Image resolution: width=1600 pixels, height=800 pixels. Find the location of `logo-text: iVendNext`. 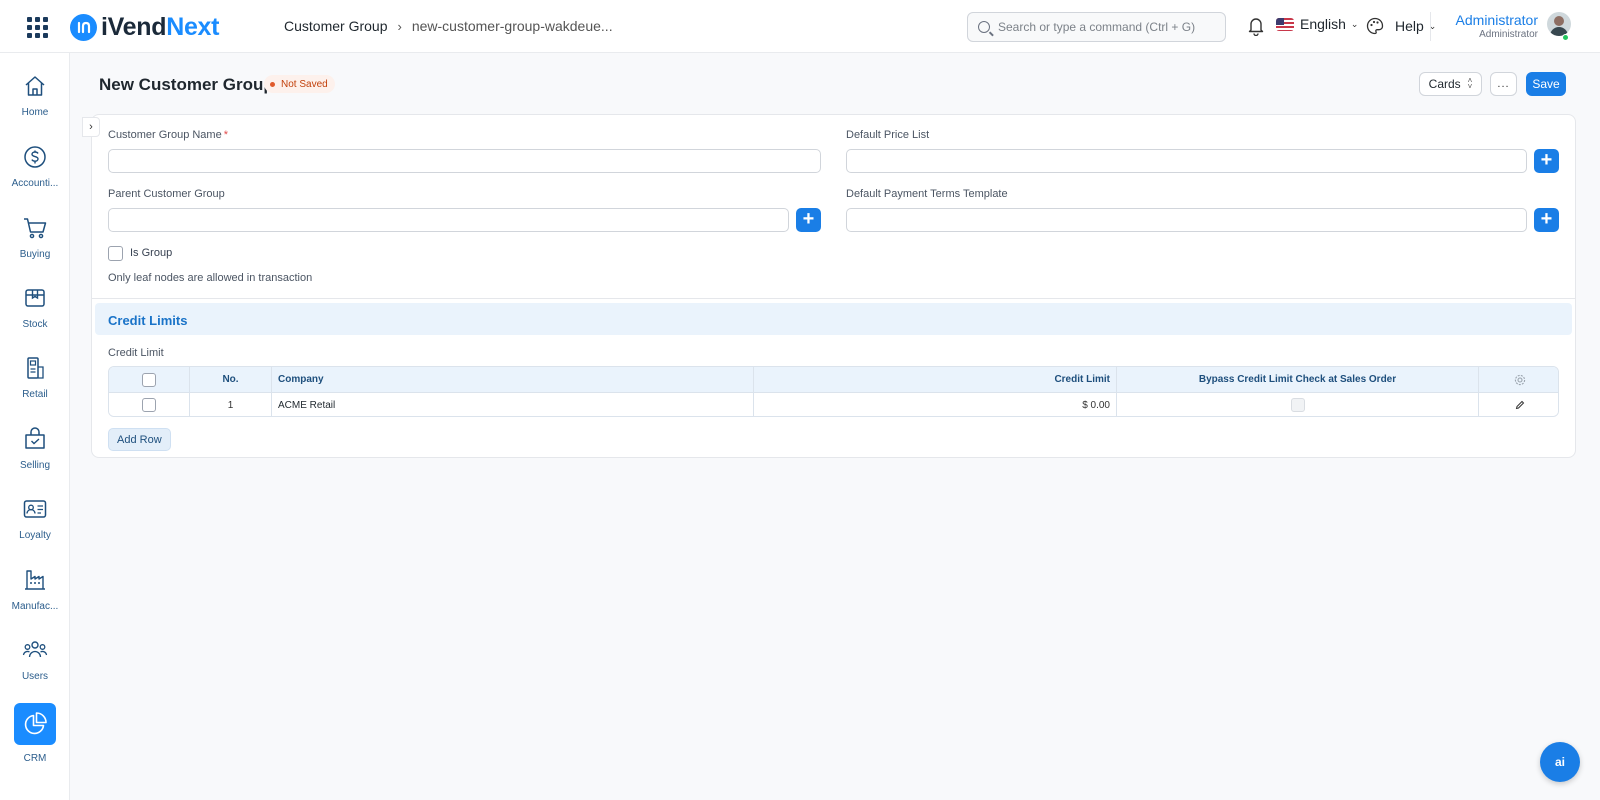

logo-text: iVendNext is located at coordinates (160, 27).